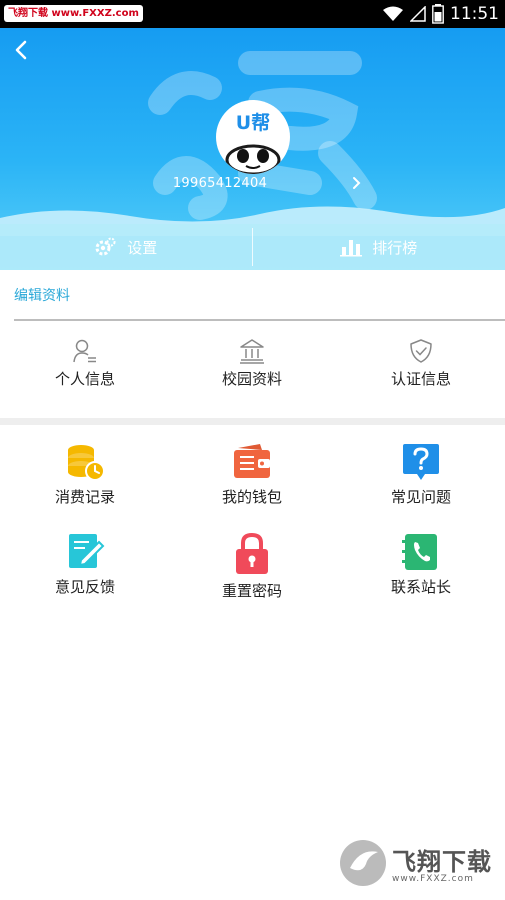  I want to click on bar-chart-icon, so click(351, 248).